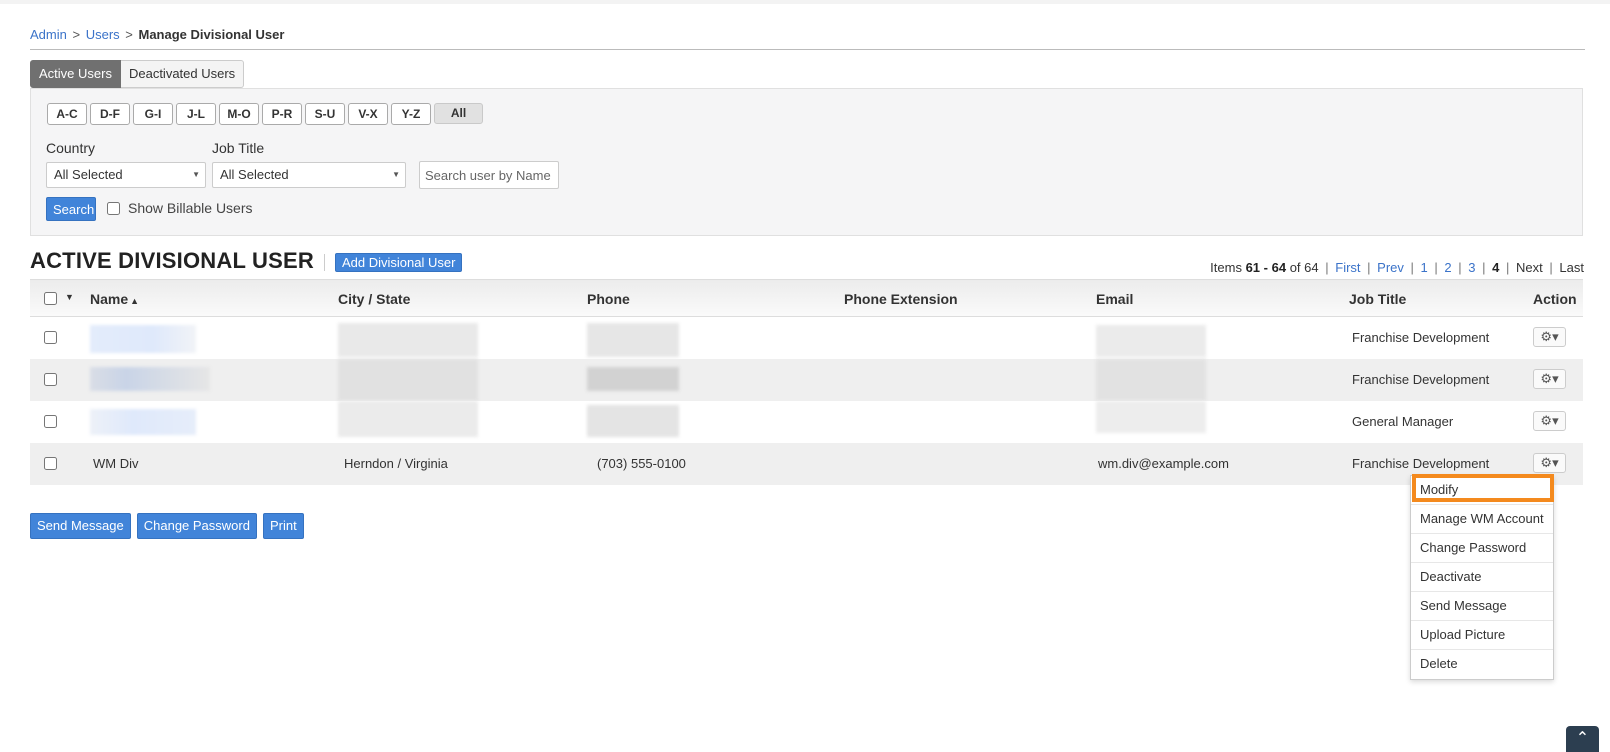  I want to click on email-cell: wm.div@example.com, so click(1163, 463).